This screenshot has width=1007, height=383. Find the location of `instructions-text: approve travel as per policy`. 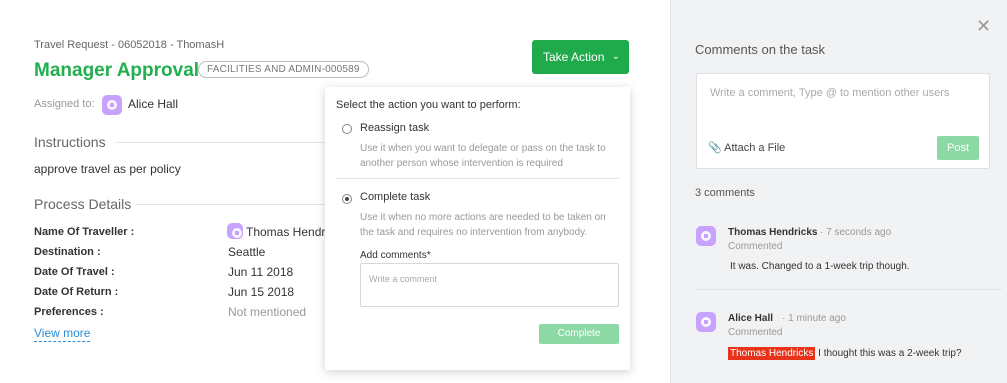

instructions-text: approve travel as per policy is located at coordinates (107, 169).